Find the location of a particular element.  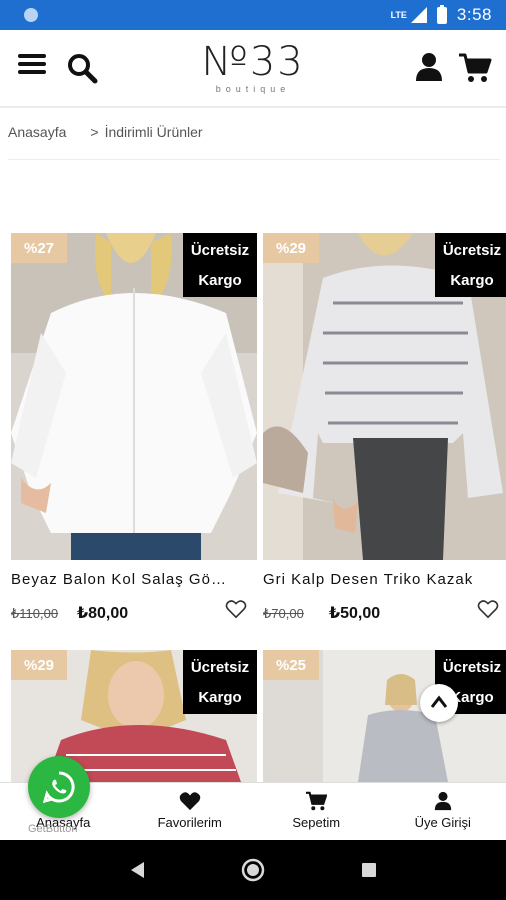

user-account-icon is located at coordinates (429, 67).